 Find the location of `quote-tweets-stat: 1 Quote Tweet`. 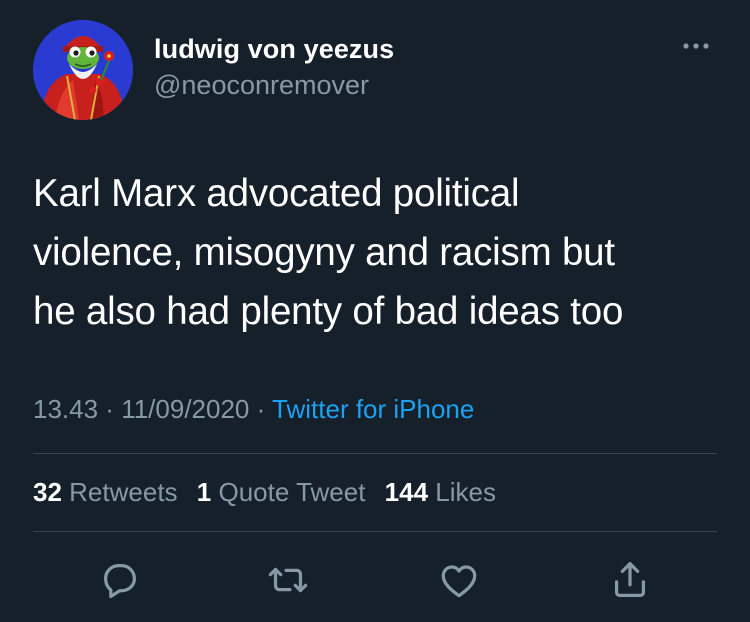

quote-tweets-stat: 1 Quote Tweet is located at coordinates (281, 492).